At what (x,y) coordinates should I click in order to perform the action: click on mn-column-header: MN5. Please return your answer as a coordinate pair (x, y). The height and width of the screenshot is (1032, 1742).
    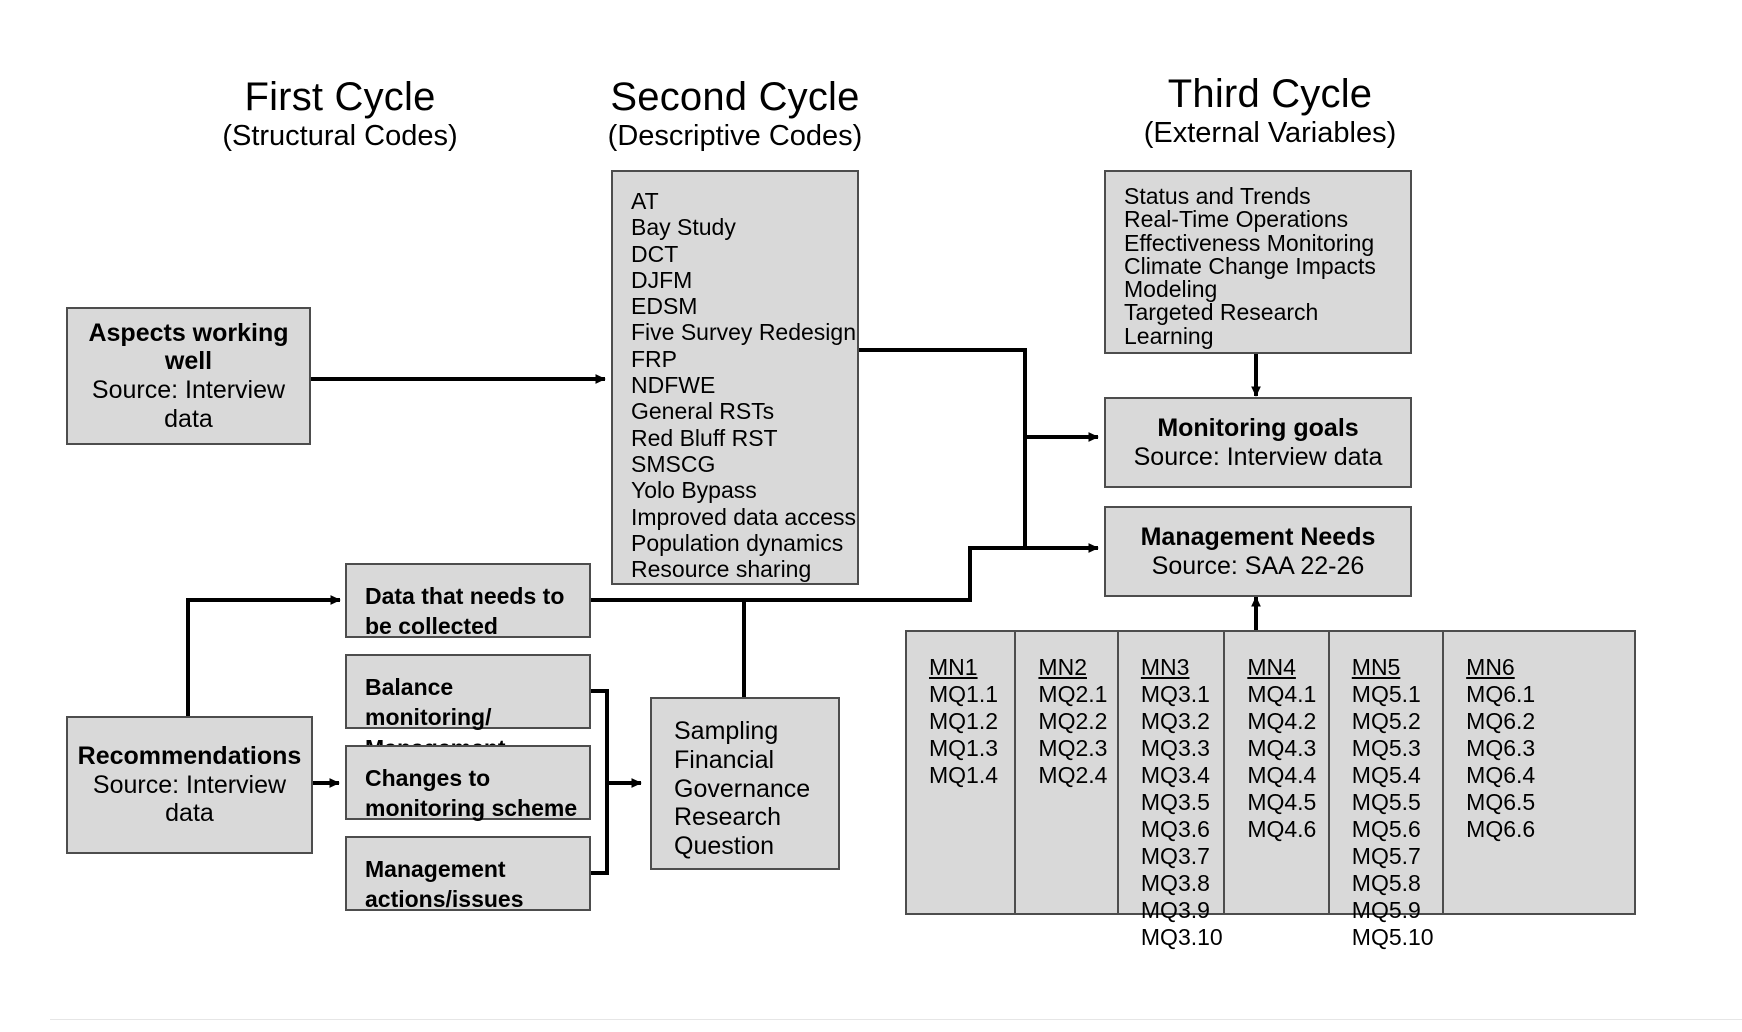
    Looking at the image, I should click on (1376, 667).